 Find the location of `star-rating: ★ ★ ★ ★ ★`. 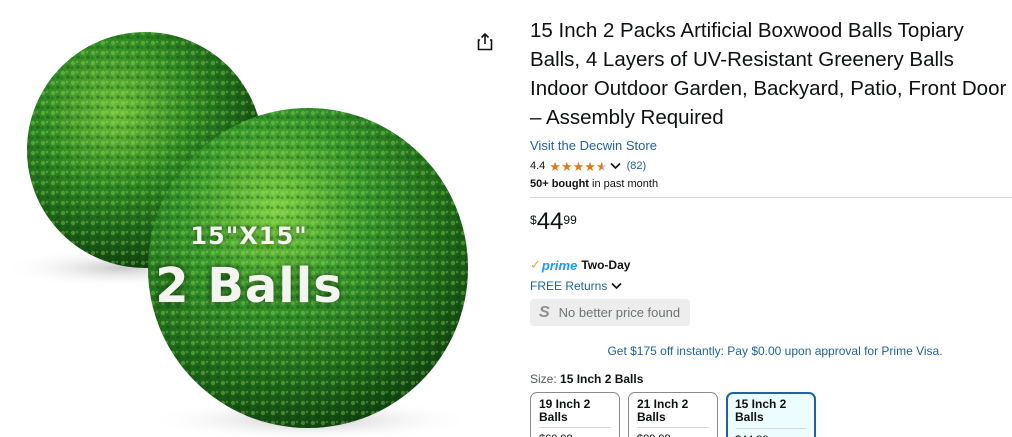

star-rating: ★ ★ ★ ★ ★ is located at coordinates (578, 166).